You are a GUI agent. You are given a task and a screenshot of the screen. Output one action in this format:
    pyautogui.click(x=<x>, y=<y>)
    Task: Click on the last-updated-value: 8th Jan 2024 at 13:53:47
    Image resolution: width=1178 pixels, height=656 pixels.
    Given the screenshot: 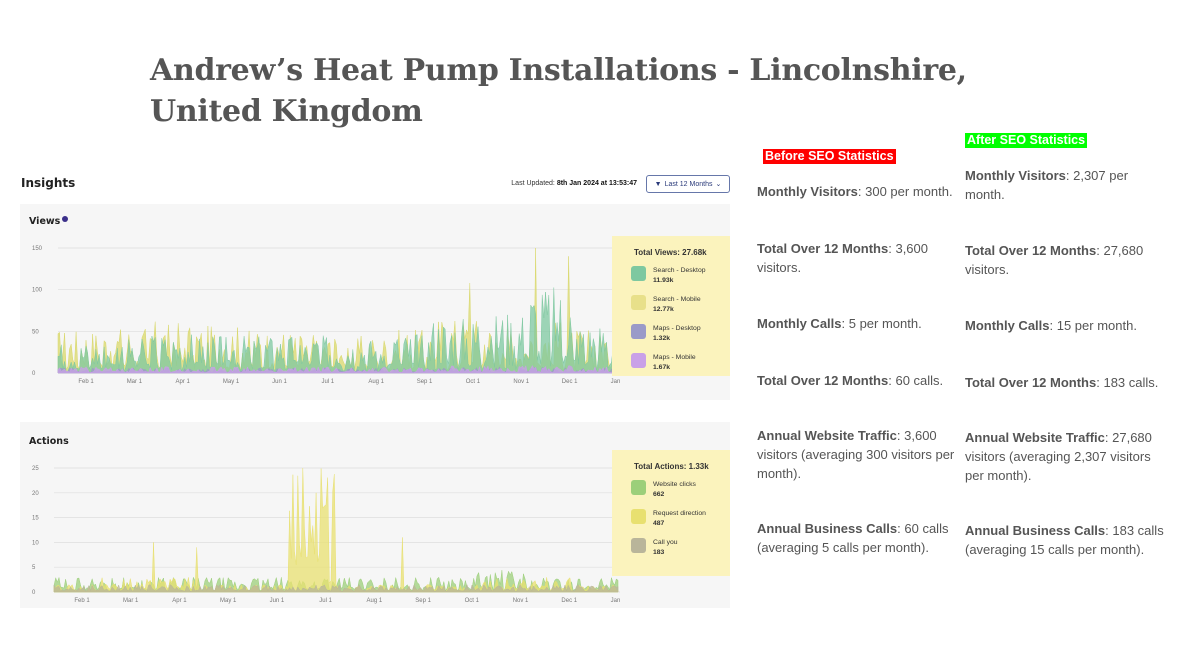 What is the action you would take?
    pyautogui.click(x=596, y=183)
    